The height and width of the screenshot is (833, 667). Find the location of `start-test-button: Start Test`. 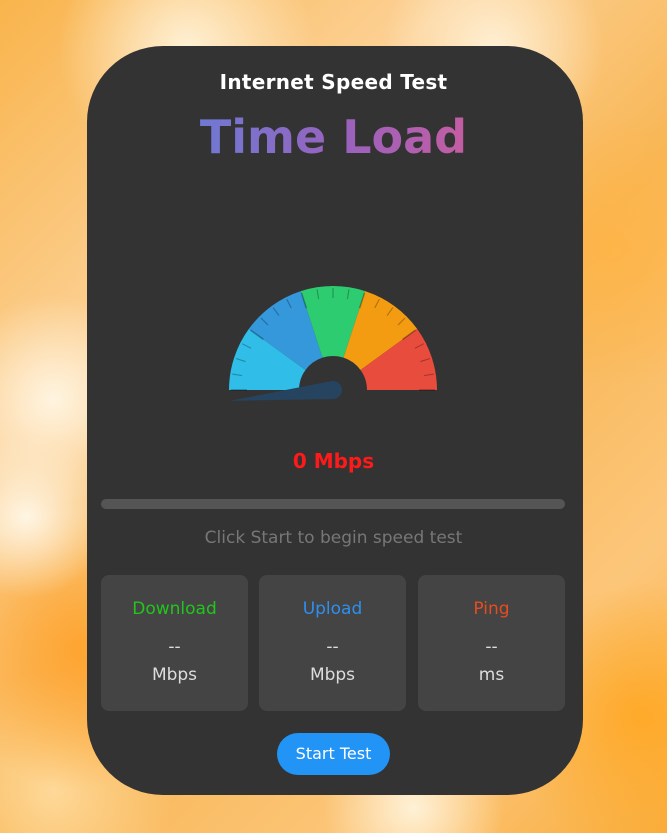

start-test-button: Start Test is located at coordinates (333, 754).